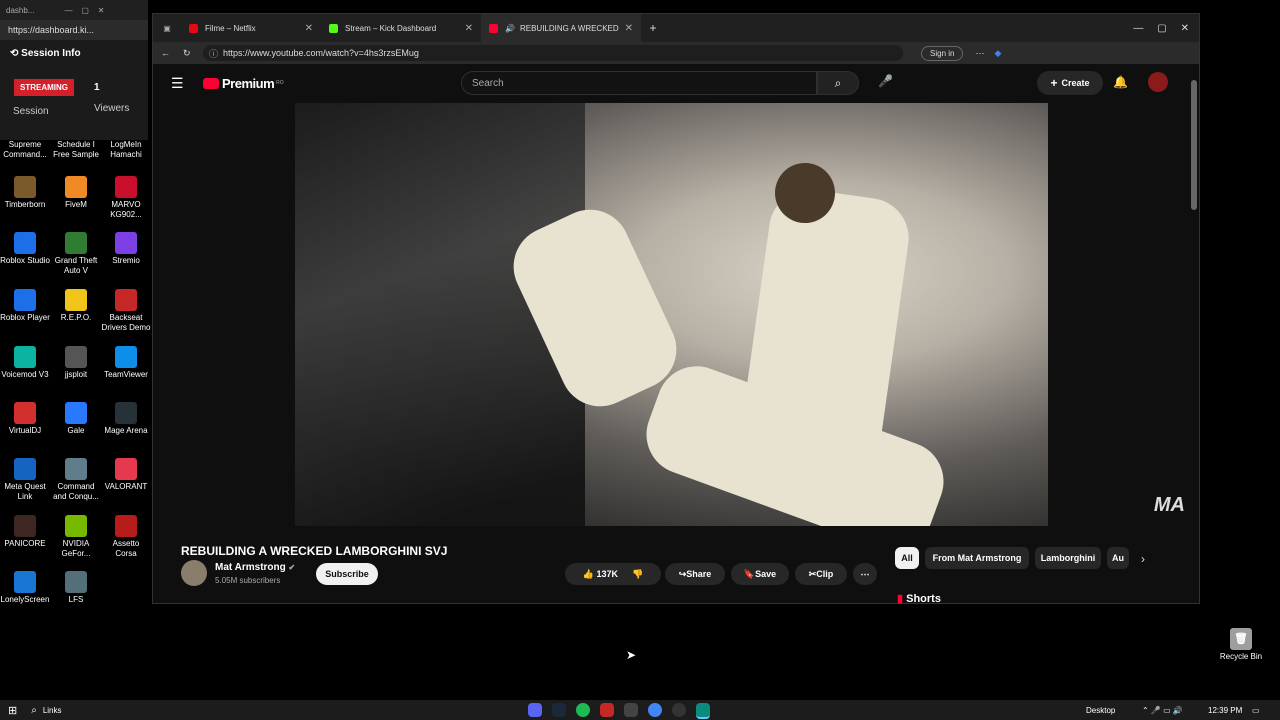 This screenshot has width=1280, height=720. I want to click on search-input: Search, so click(639, 83).